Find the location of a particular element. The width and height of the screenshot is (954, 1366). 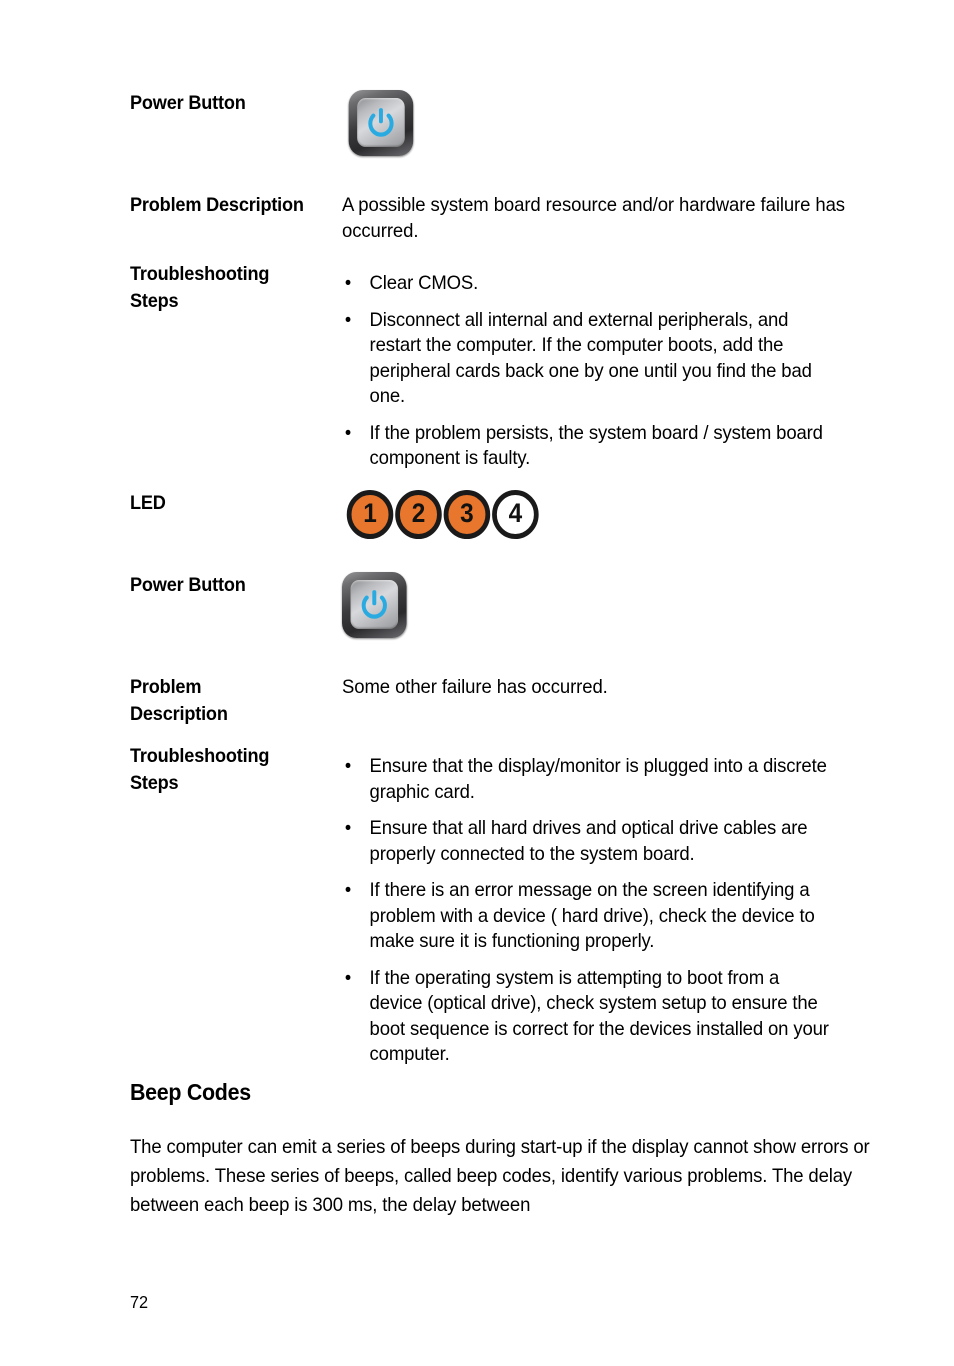

led-indicator-4: 4 is located at coordinates (515, 514).